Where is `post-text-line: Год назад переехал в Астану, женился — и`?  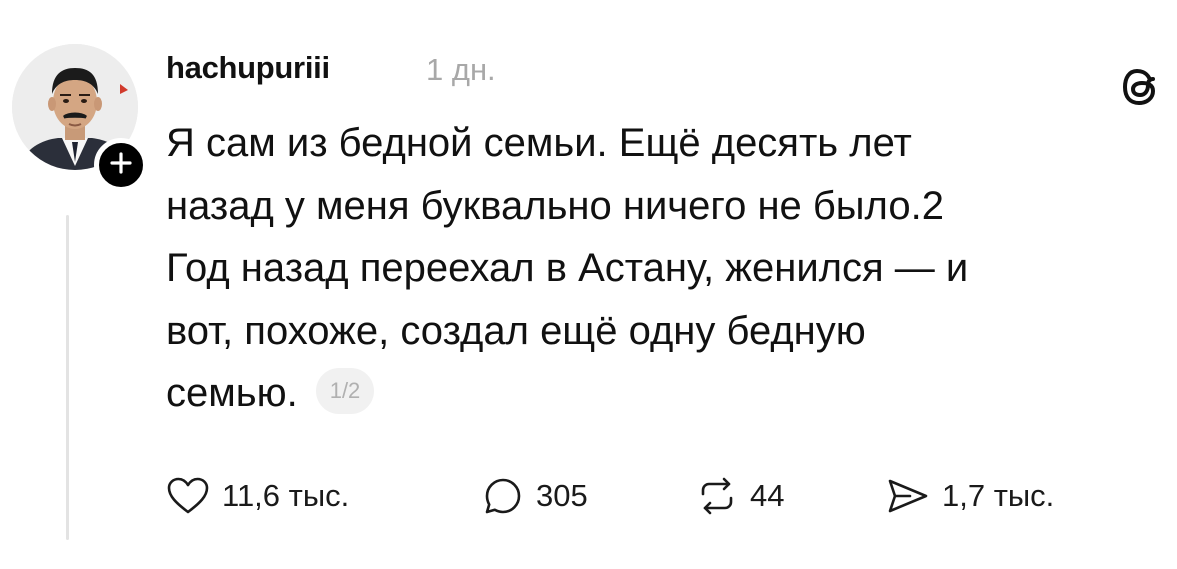
post-text-line: Год назад переехал в Астану, женился — и is located at coordinates (567, 268).